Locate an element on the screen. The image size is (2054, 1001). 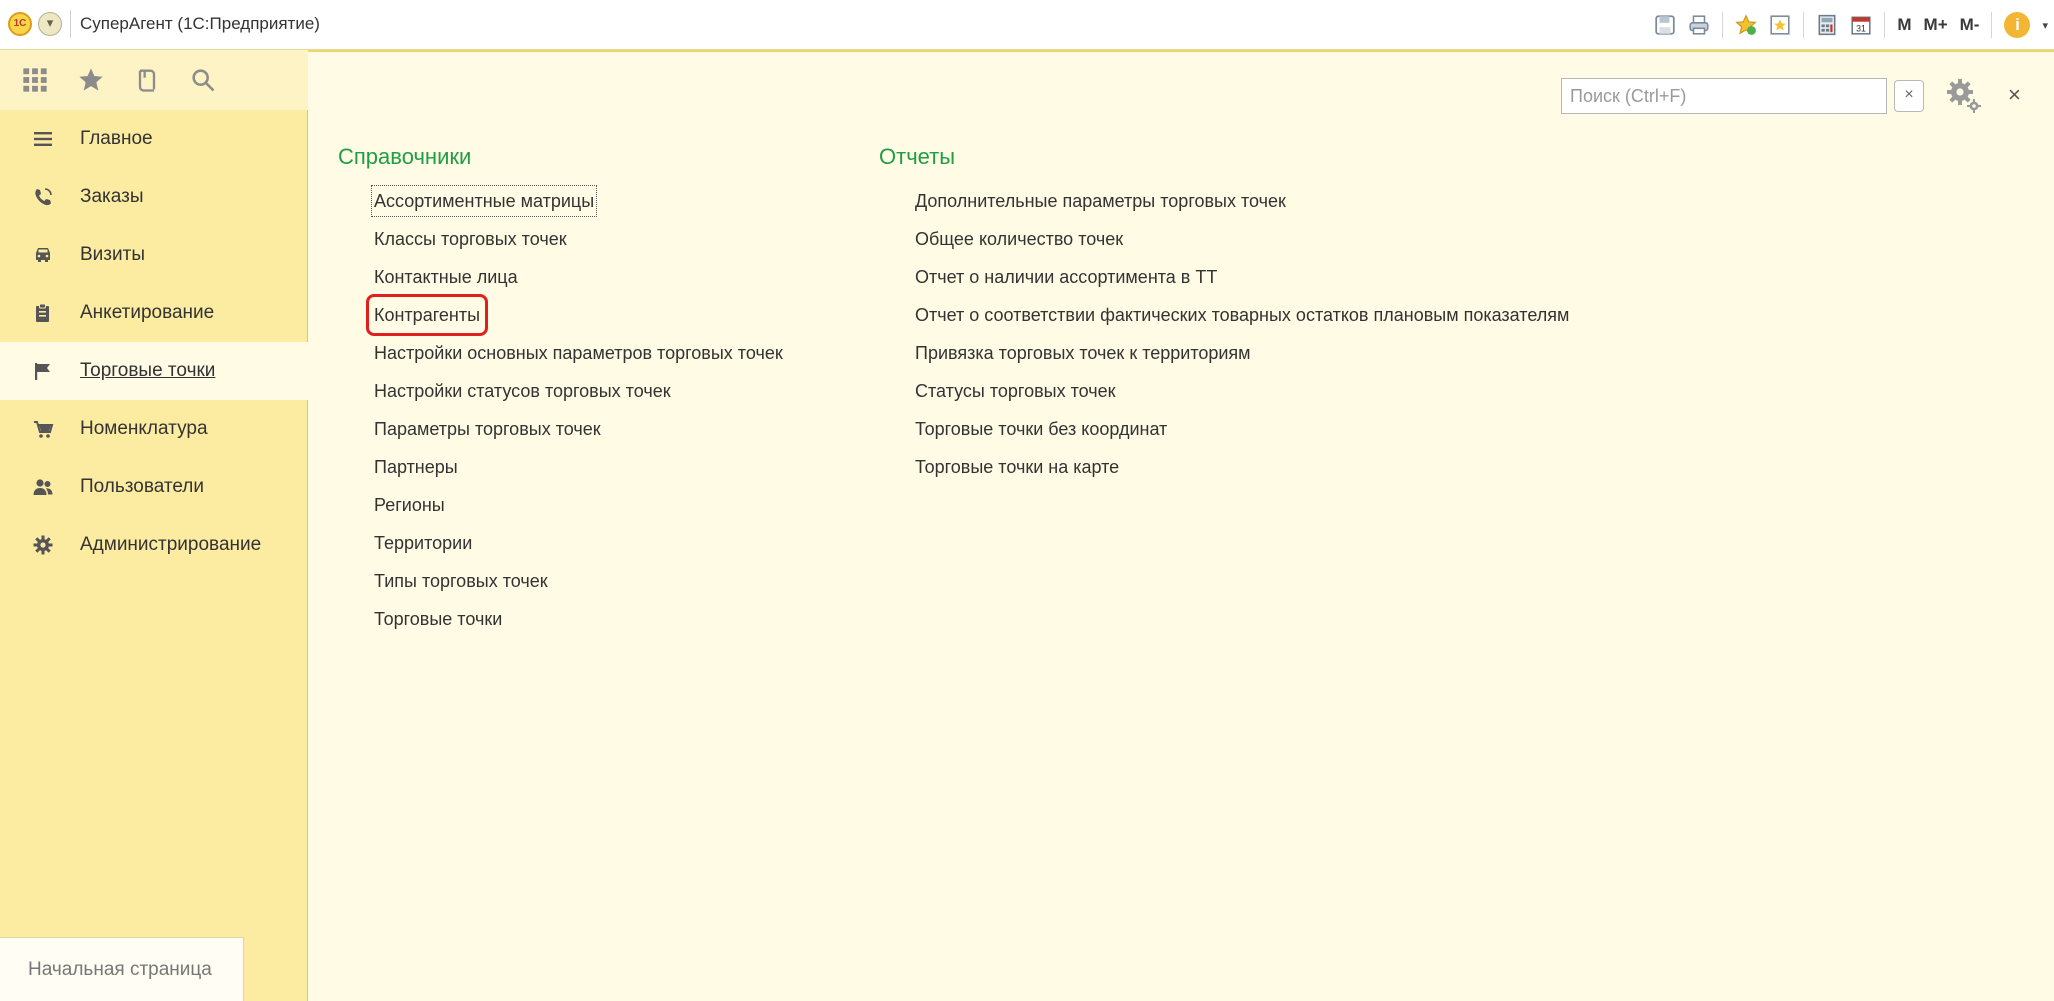
sidebar-item-label: Торговые точки is located at coordinates (148, 370).